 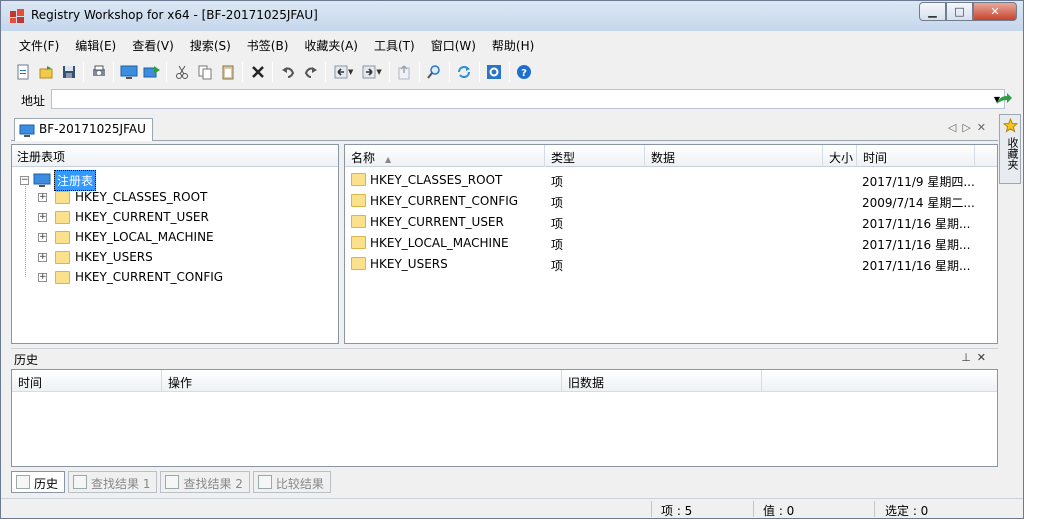 What do you see at coordinates (68, 72) in the screenshot?
I see `save-icon` at bounding box center [68, 72].